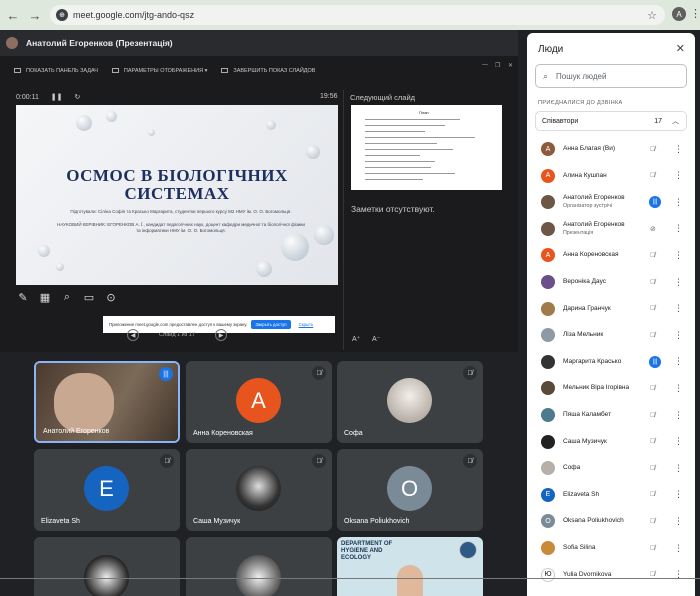  I want to click on decrease-font-icon: A⁻, so click(376, 339).